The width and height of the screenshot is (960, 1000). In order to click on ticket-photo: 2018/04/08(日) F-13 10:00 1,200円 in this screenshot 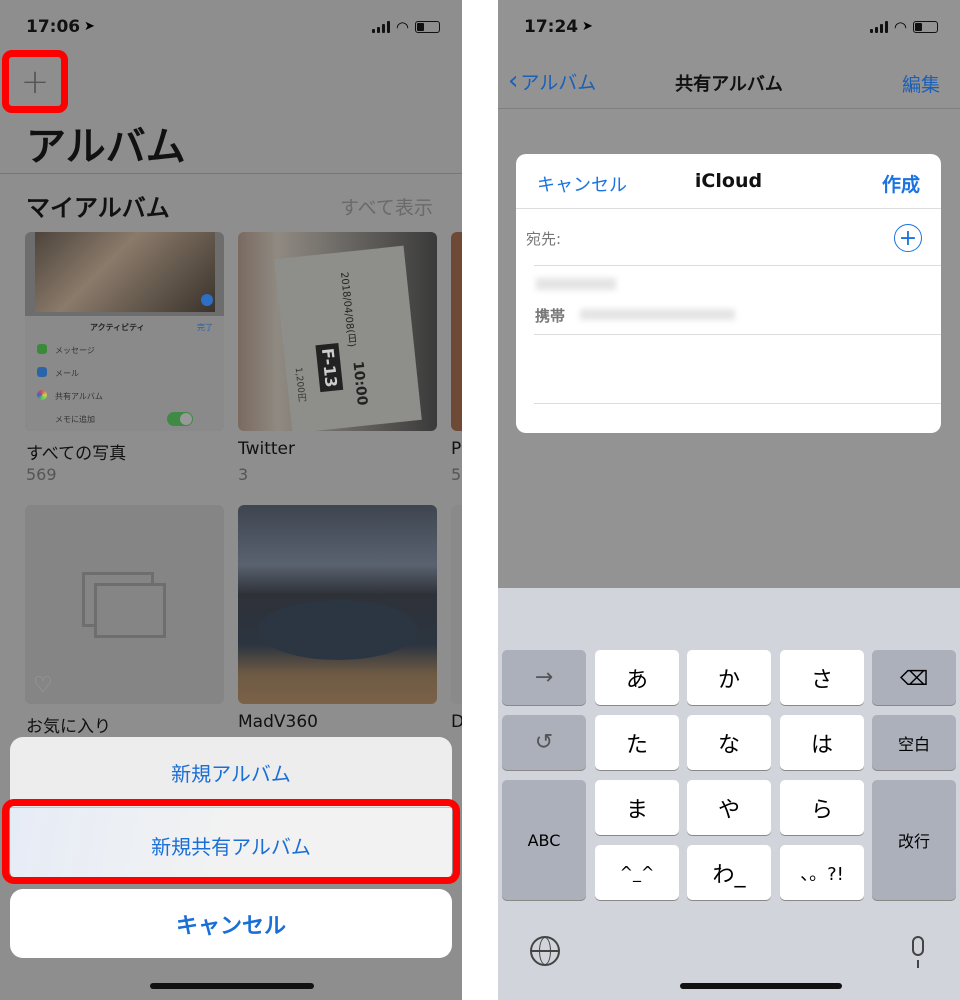, I will do `click(348, 338)`.